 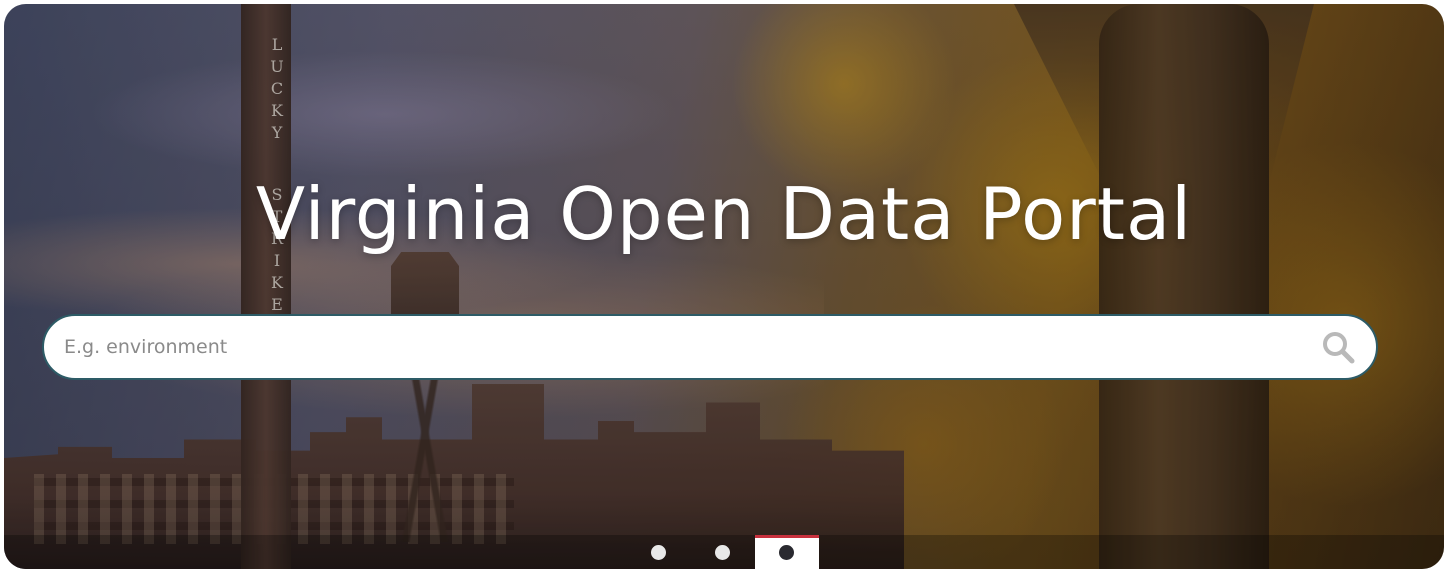 I want to click on carousel-dot-3-active, so click(x=787, y=552).